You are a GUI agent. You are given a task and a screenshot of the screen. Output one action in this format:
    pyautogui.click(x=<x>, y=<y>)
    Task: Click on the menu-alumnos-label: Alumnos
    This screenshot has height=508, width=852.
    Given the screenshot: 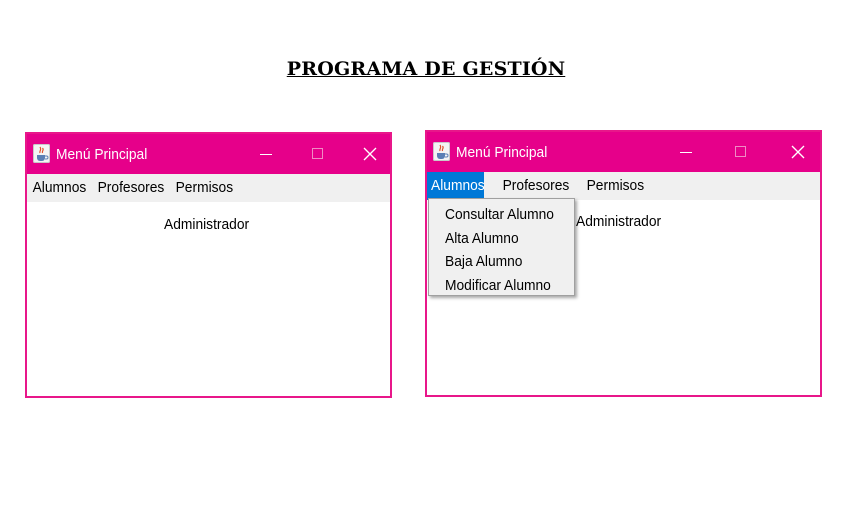 What is the action you would take?
    pyautogui.click(x=458, y=185)
    